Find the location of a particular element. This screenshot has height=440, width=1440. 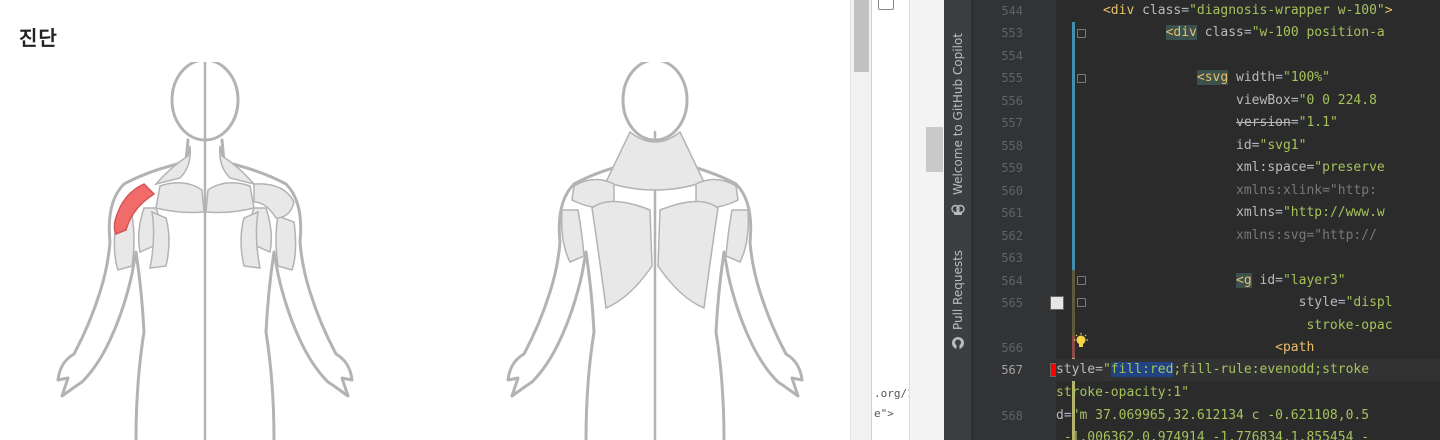

line-number: 562 is located at coordinates (1012, 236).